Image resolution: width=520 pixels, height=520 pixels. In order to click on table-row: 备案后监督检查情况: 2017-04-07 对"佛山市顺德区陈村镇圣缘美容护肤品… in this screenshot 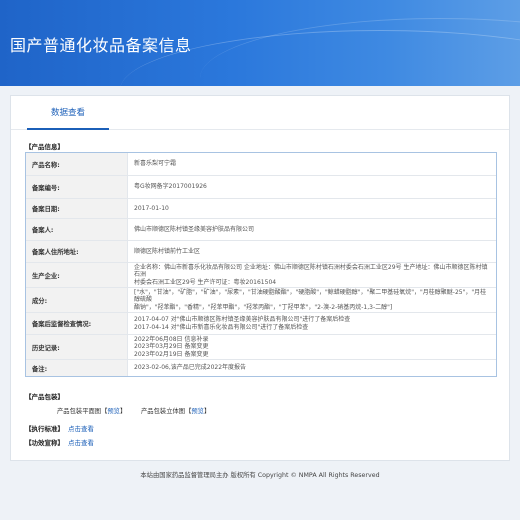, I will do `click(261, 324)`.